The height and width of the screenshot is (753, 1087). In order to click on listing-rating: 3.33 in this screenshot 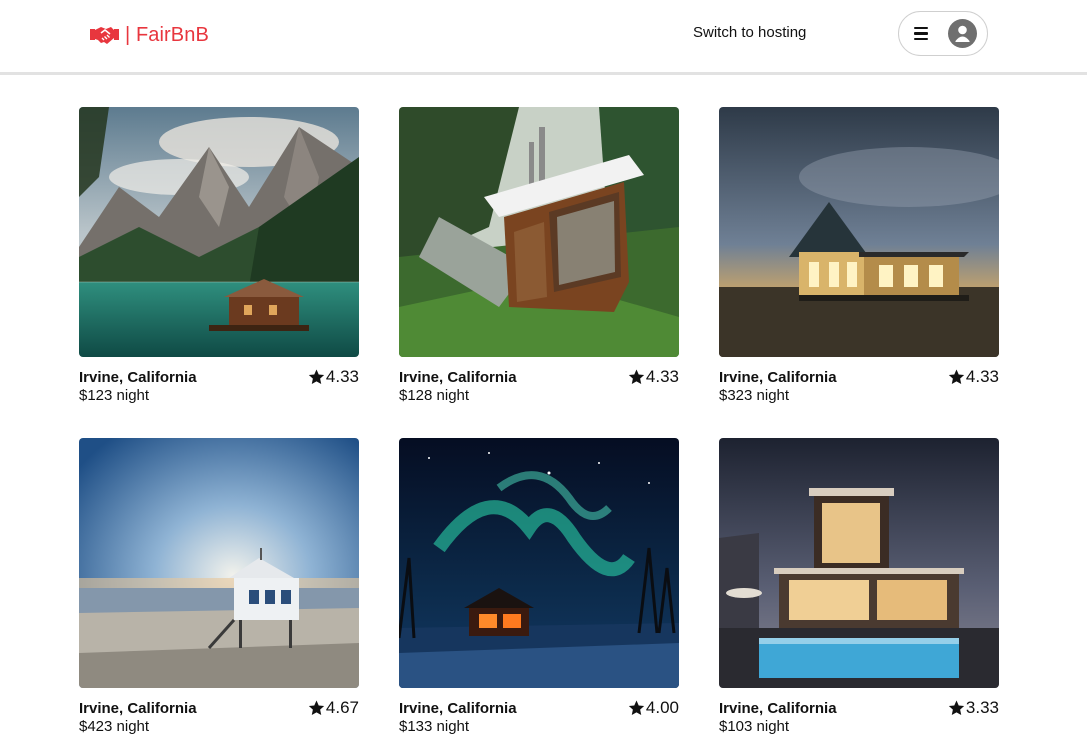, I will do `click(973, 708)`.